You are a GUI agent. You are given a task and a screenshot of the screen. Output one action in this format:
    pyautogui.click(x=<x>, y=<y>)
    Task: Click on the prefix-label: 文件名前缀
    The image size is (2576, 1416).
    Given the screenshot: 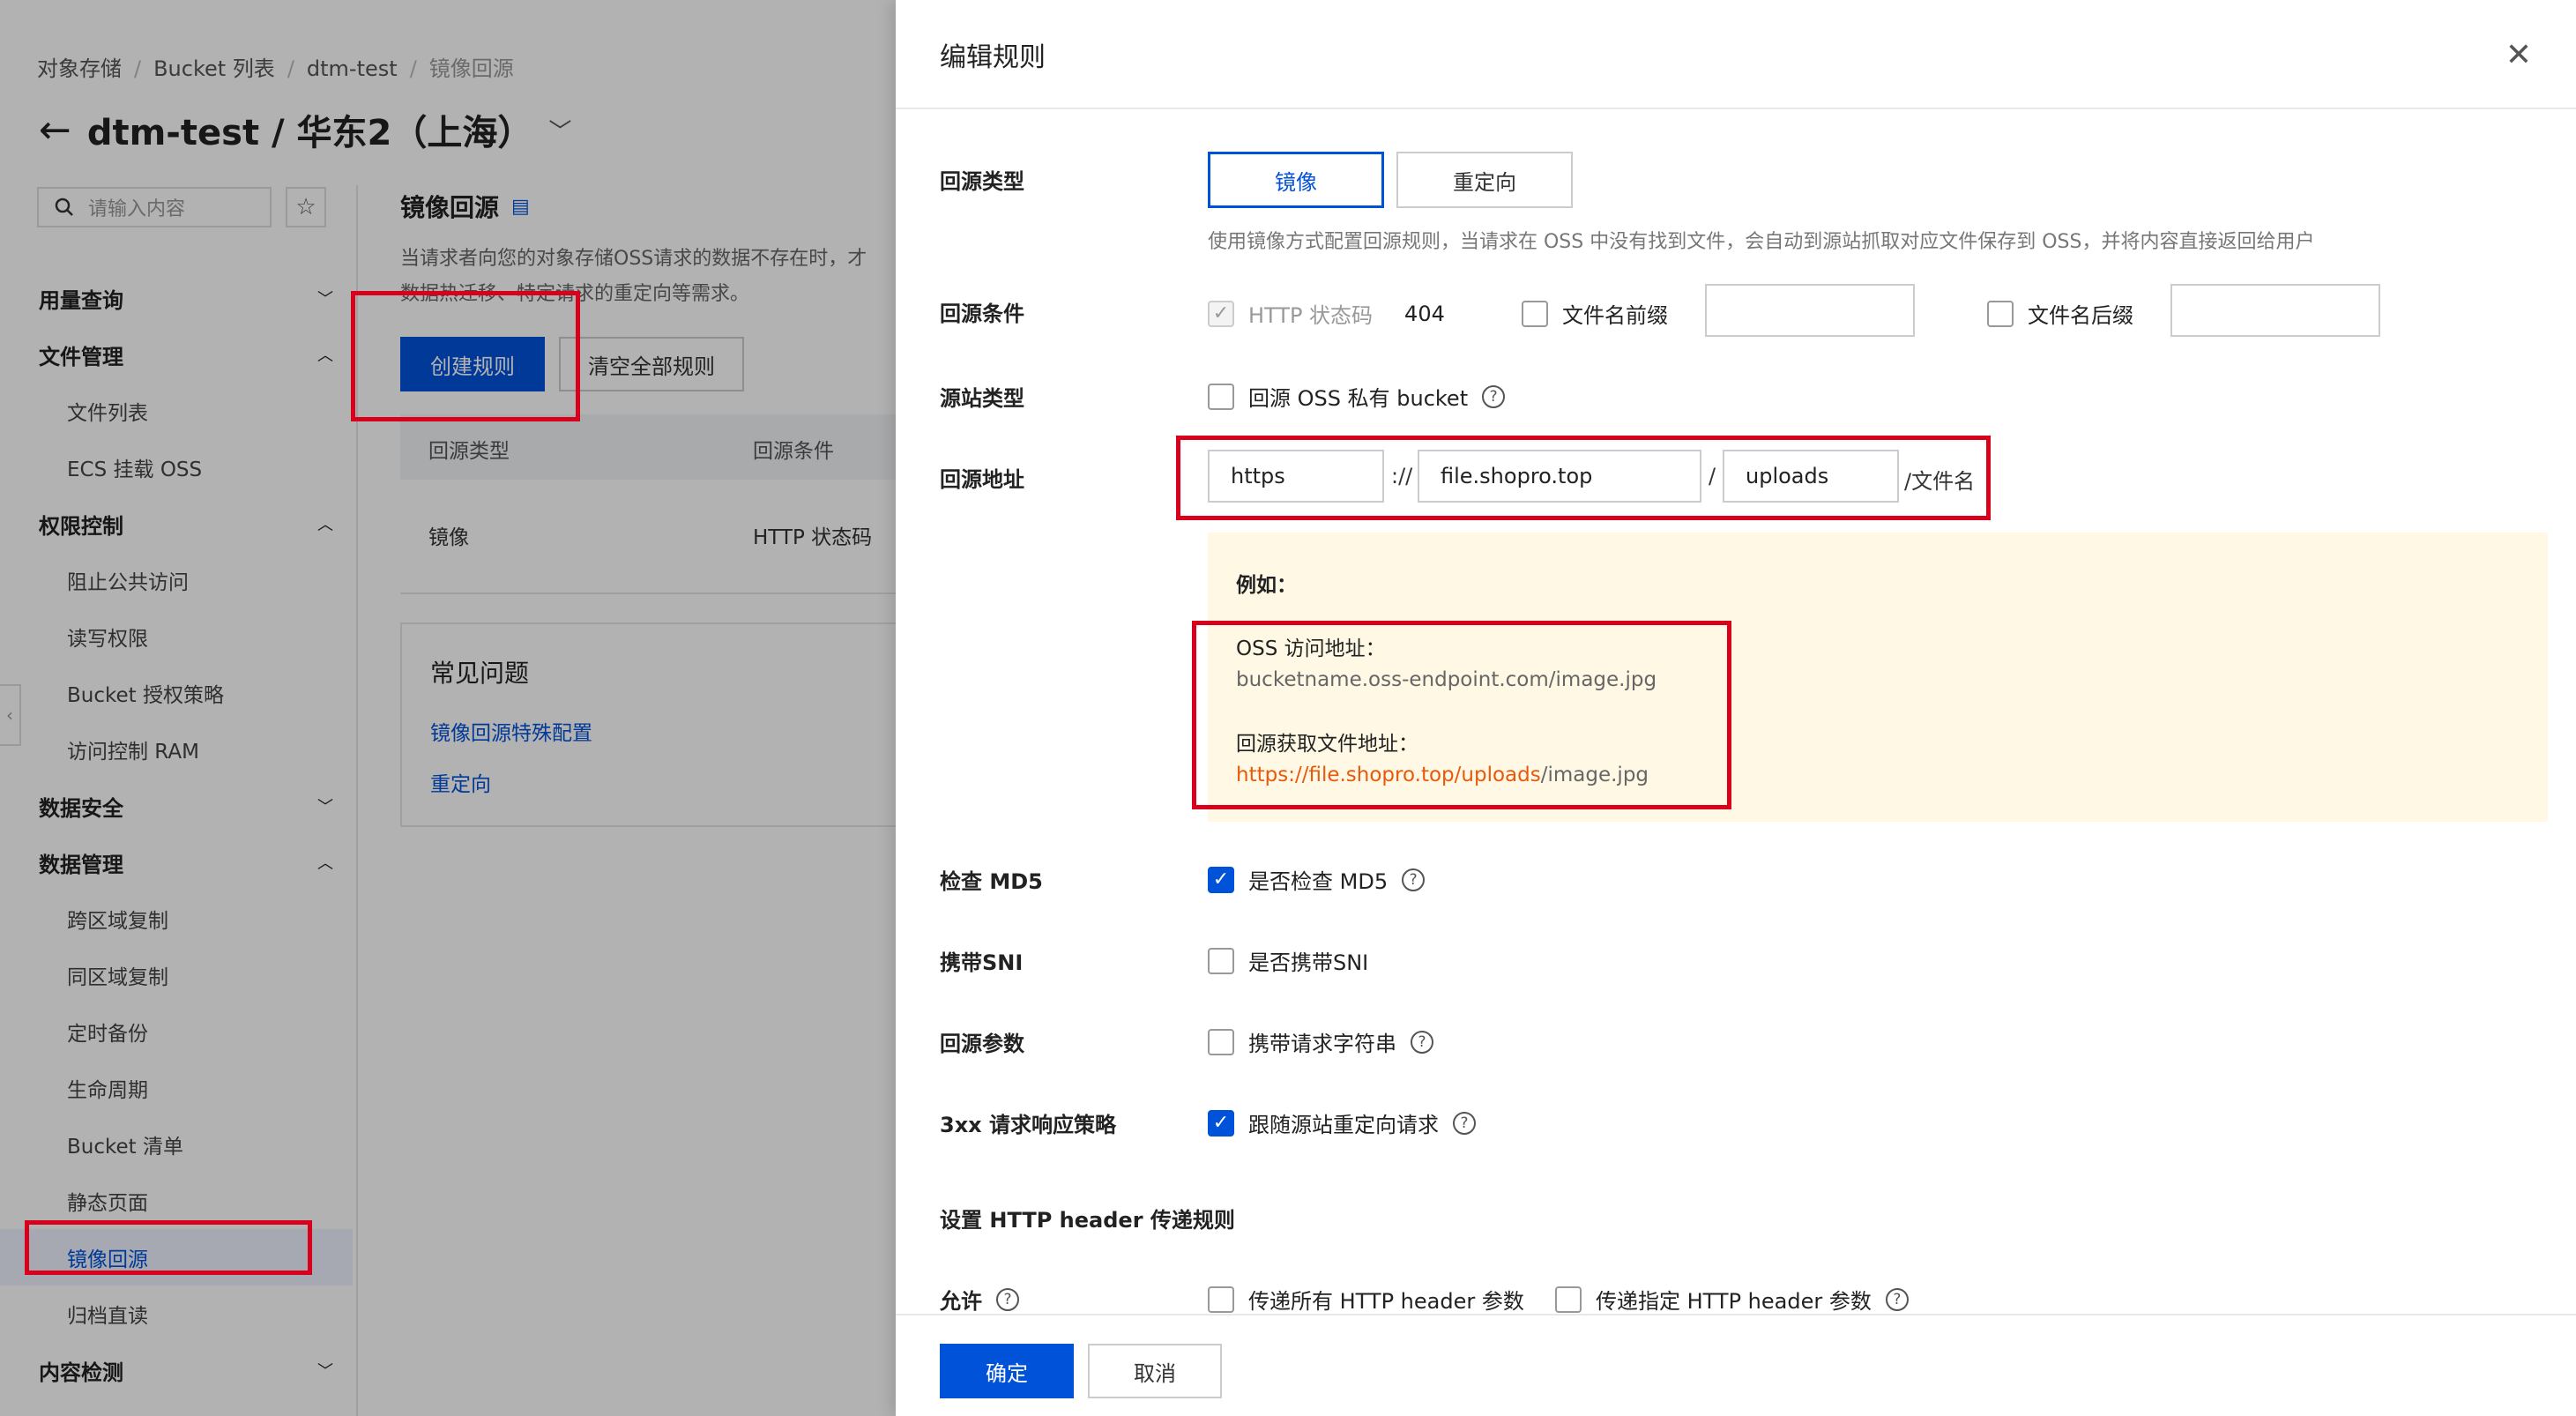 What is the action you would take?
    pyautogui.click(x=1615, y=315)
    